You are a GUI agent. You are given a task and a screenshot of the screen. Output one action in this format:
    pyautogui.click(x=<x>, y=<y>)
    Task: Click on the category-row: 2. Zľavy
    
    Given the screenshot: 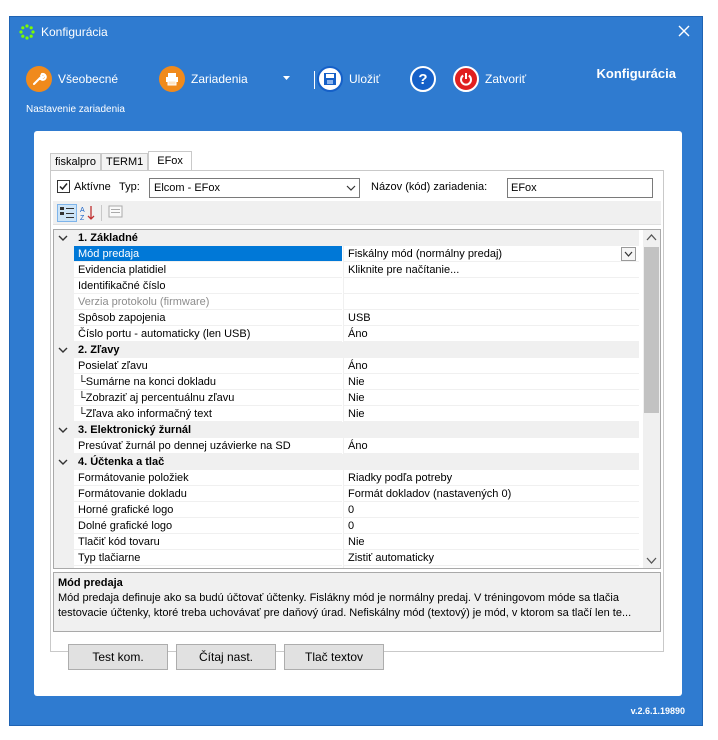 What is the action you would take?
    pyautogui.click(x=346, y=350)
    